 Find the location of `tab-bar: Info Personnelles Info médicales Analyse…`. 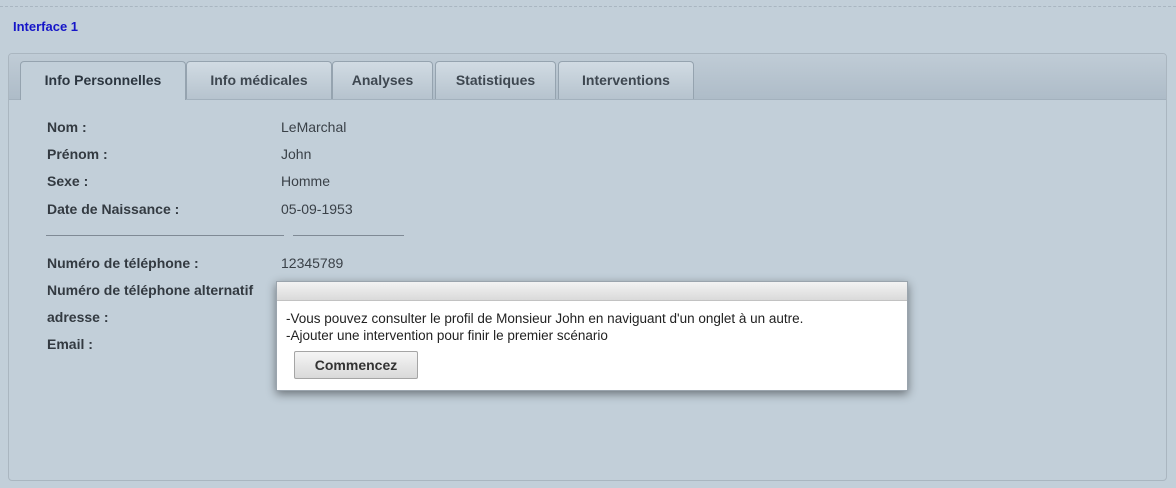

tab-bar: Info Personnelles Info médicales Analyse… is located at coordinates (587, 77).